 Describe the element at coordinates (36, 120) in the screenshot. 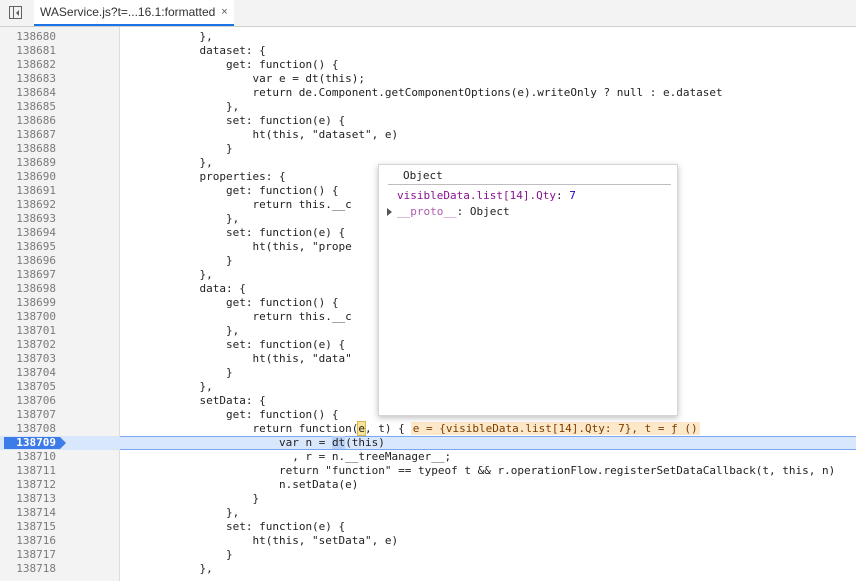

I see `line-number: 138686` at that location.